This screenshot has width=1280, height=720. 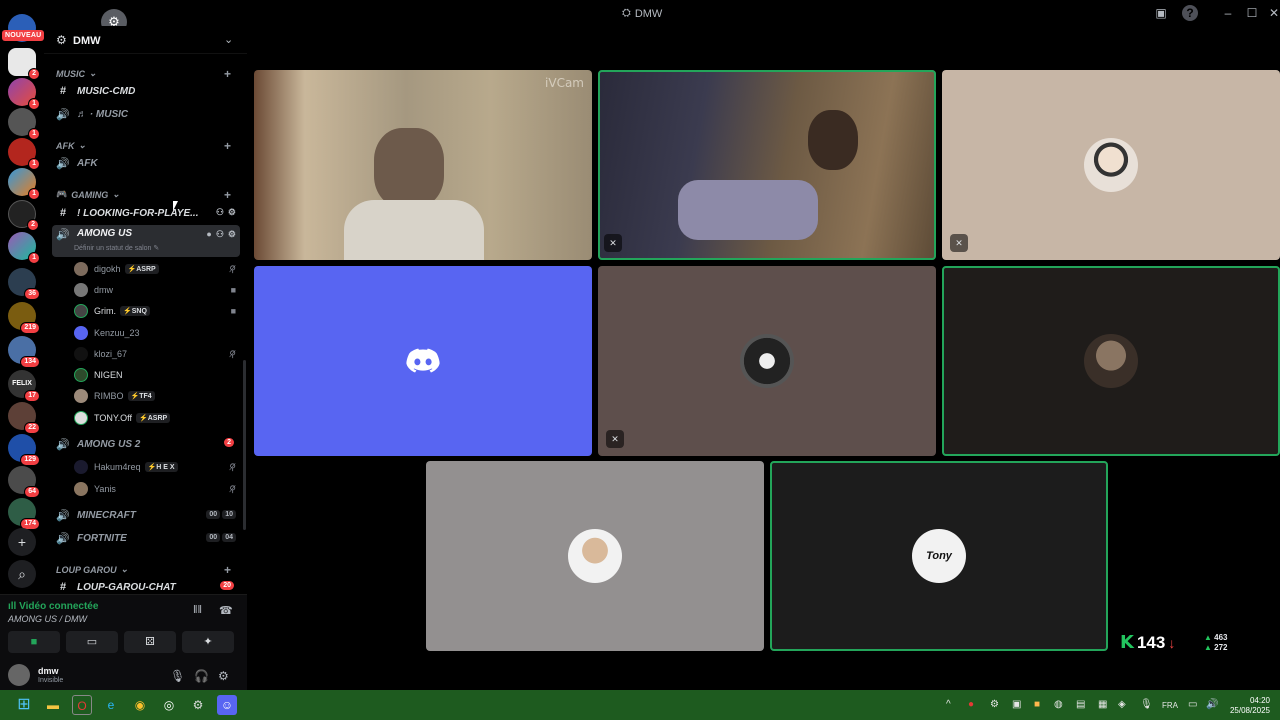 I want to click on channel-looking-for-players: # ! LOOKING-FOR-PLAYE... ⚇ ⚙, so click(x=146, y=213).